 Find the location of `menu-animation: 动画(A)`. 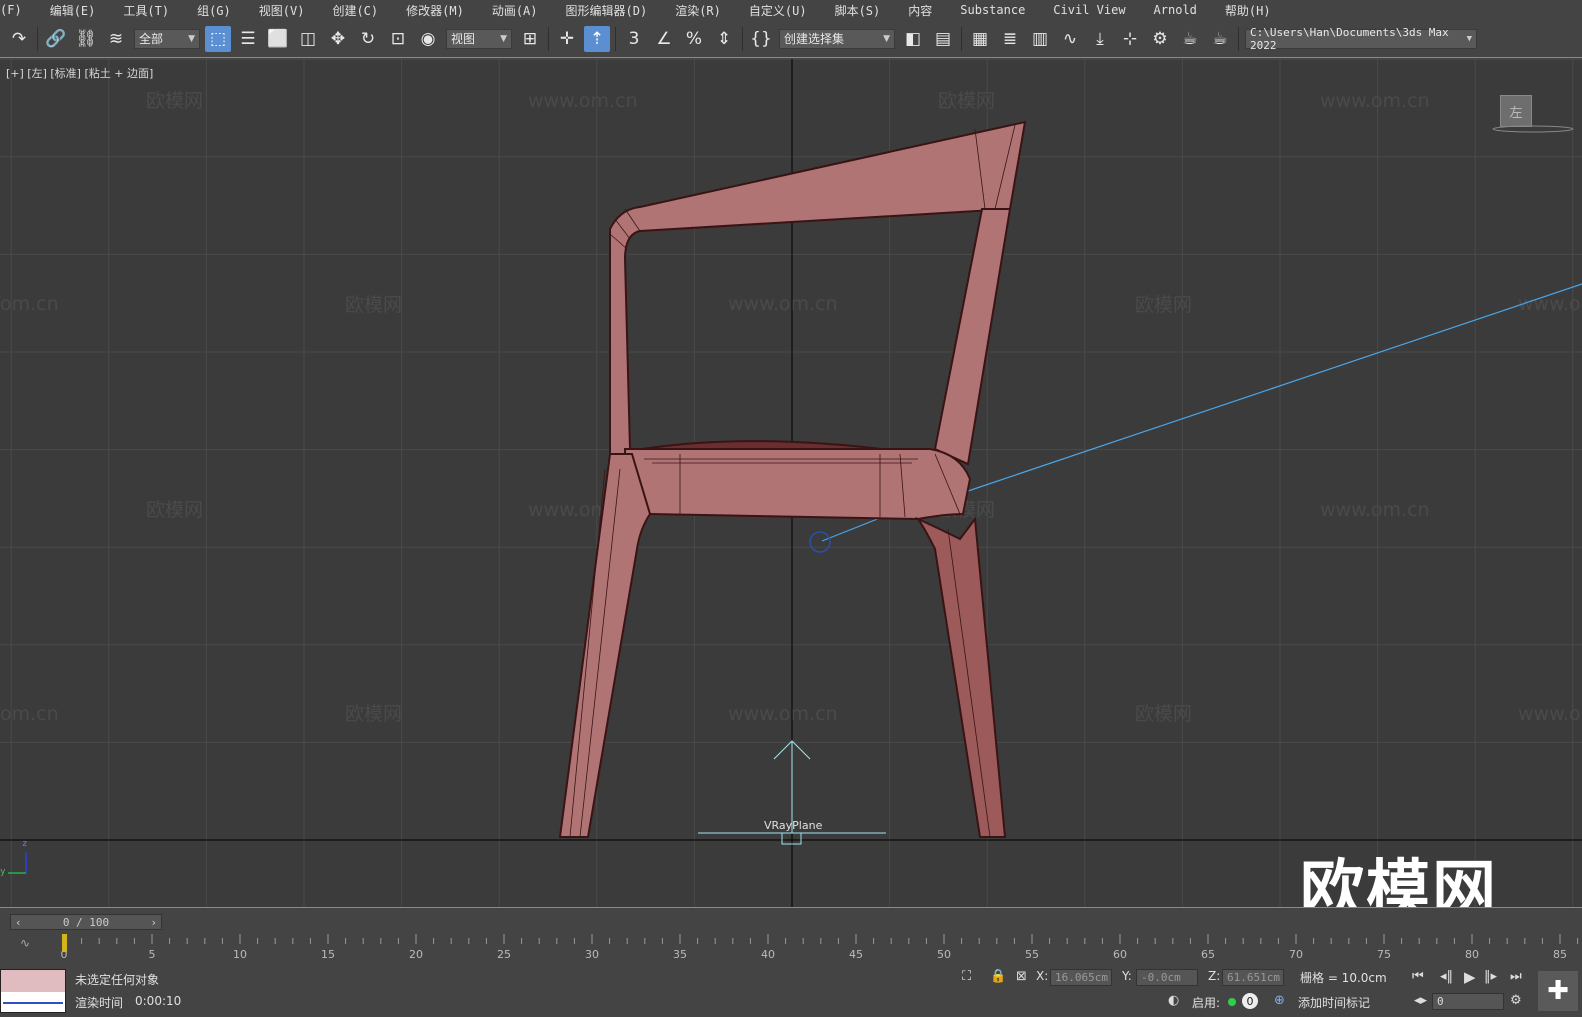

menu-animation: 动画(A) is located at coordinates (515, 10).